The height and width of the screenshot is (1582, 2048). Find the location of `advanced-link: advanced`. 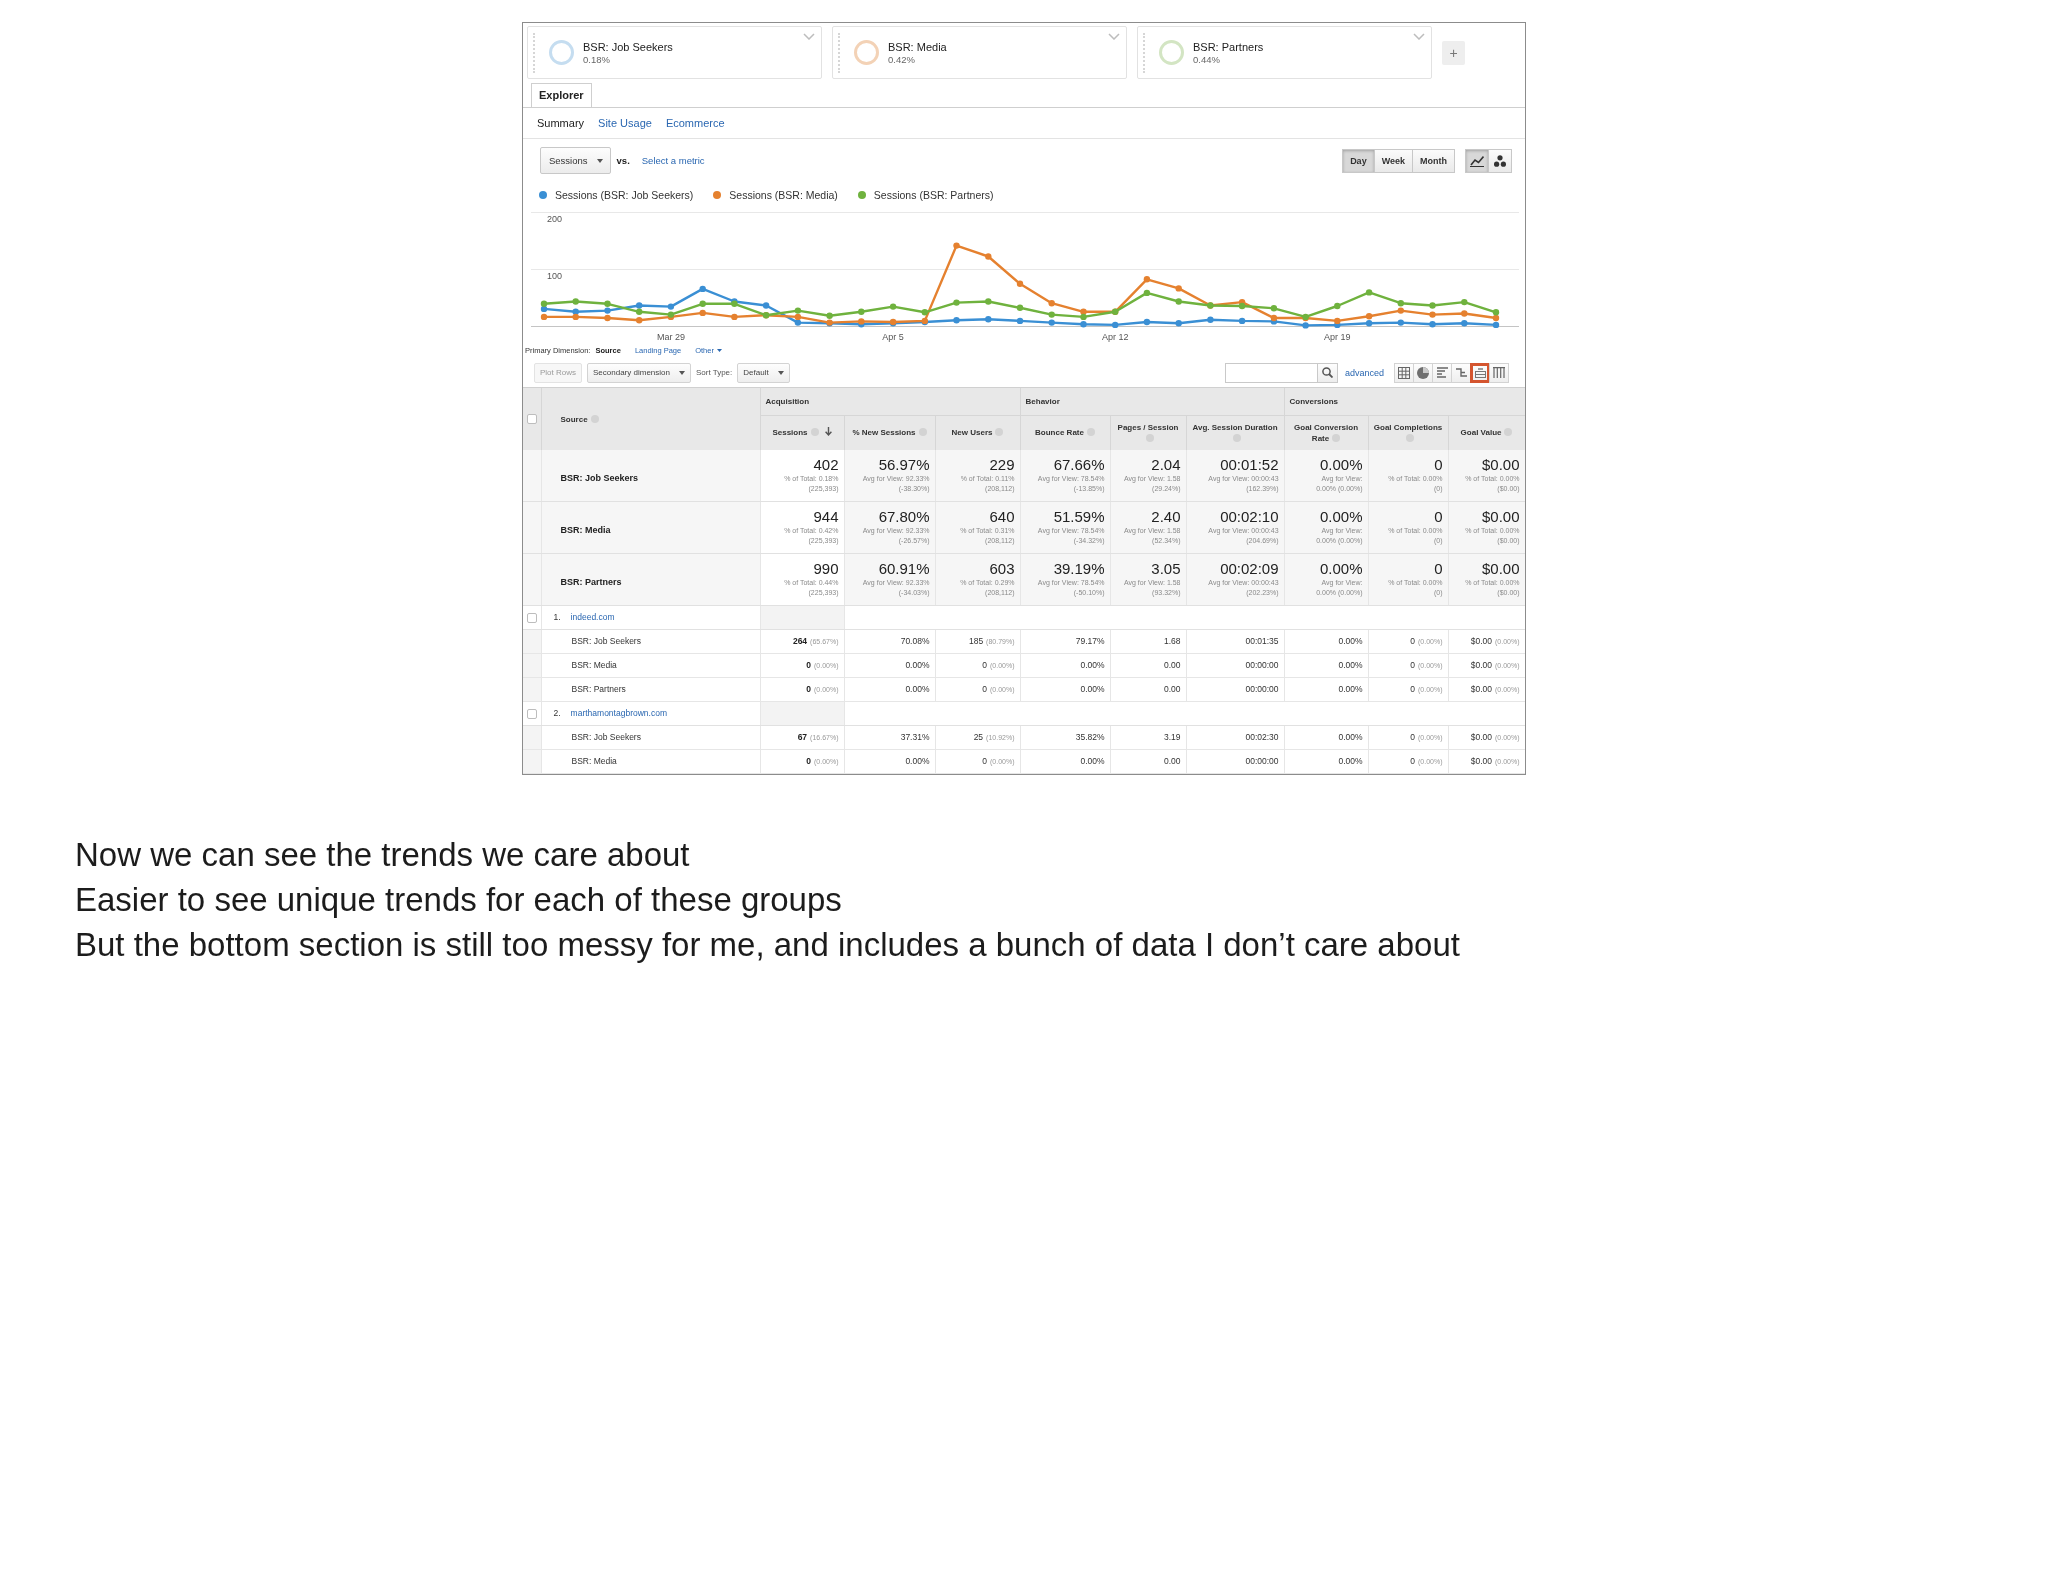

advanced-link: advanced is located at coordinates (1364, 372).